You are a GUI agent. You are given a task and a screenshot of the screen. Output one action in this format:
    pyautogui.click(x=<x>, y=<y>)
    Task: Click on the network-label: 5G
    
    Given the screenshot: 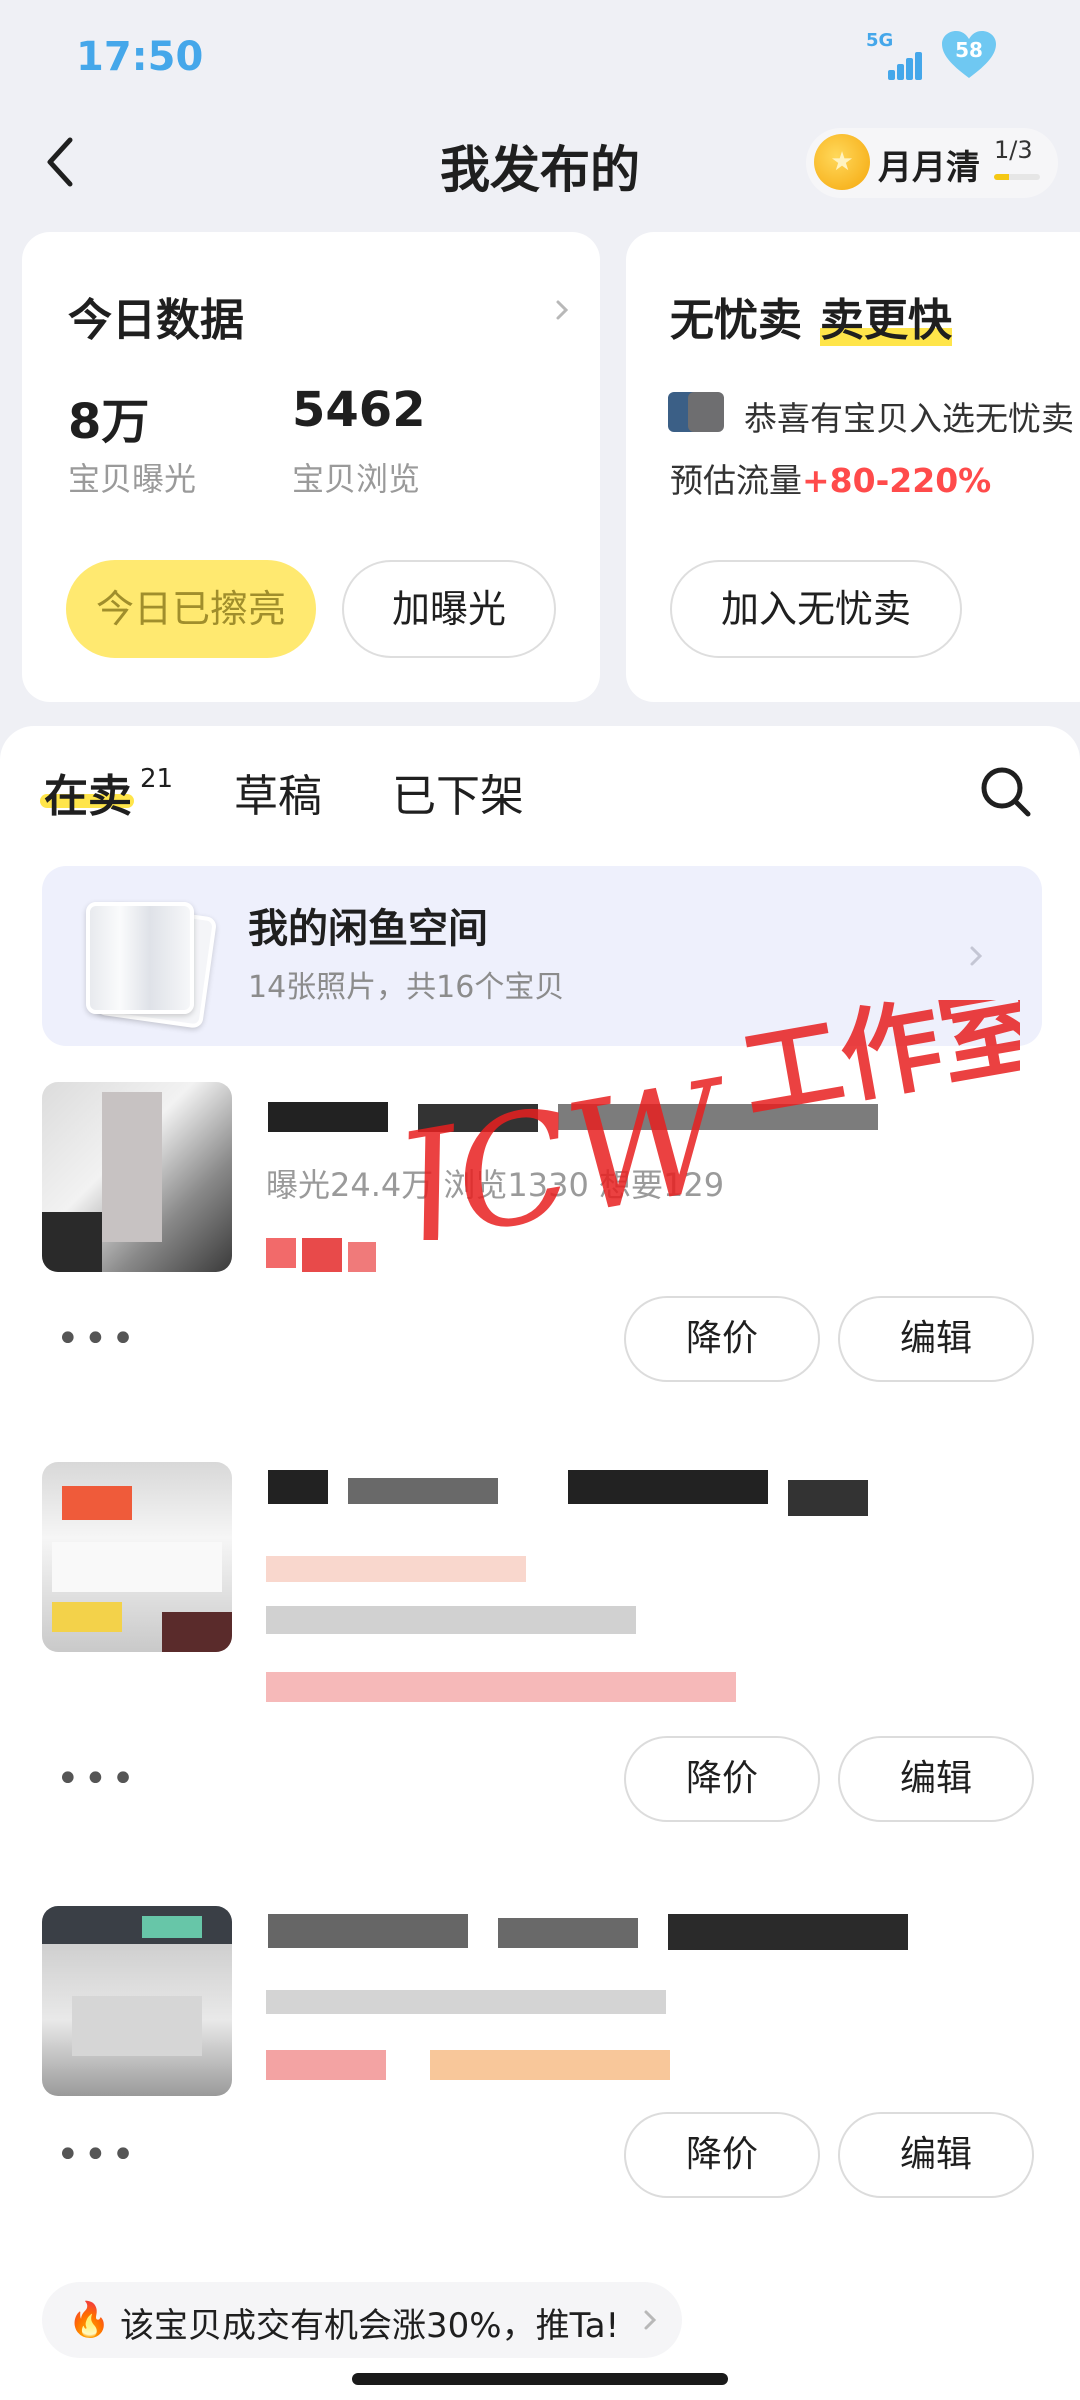 What is the action you would take?
    pyautogui.click(x=880, y=40)
    